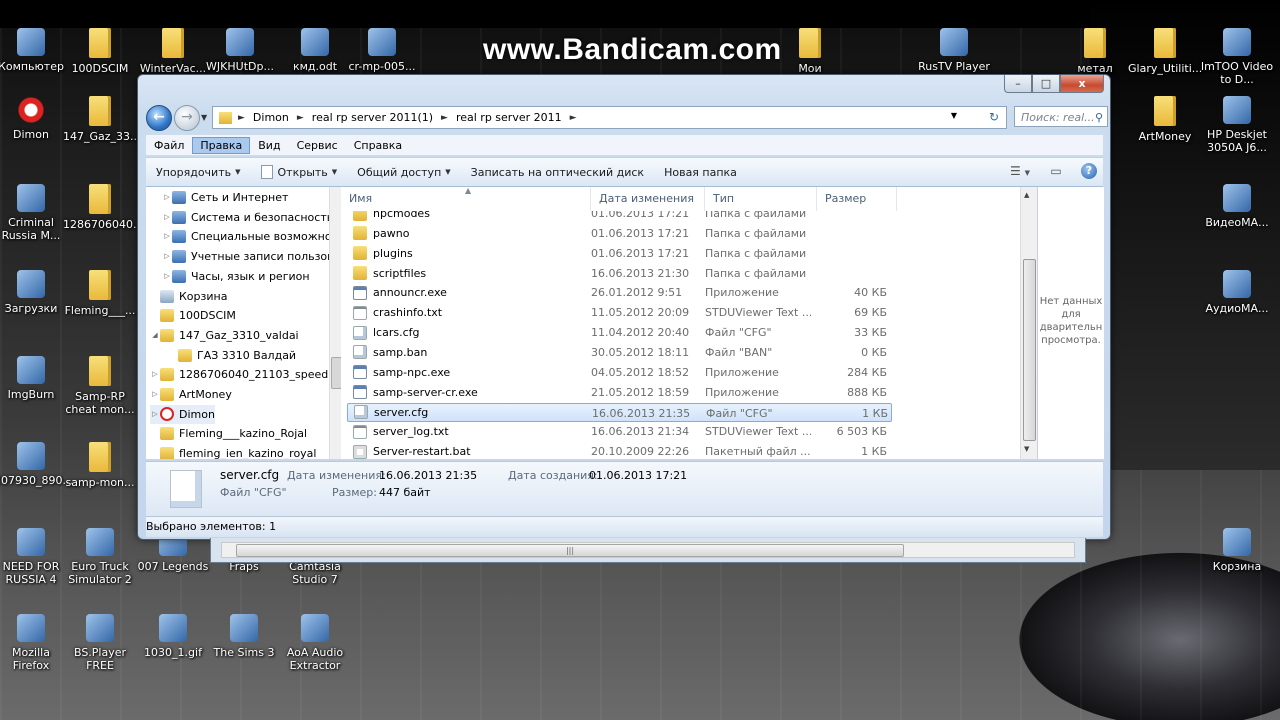 The height and width of the screenshot is (720, 1280). What do you see at coordinates (191, 394) in the screenshot?
I see `nav-item: ▷ ArtMoney` at bounding box center [191, 394].